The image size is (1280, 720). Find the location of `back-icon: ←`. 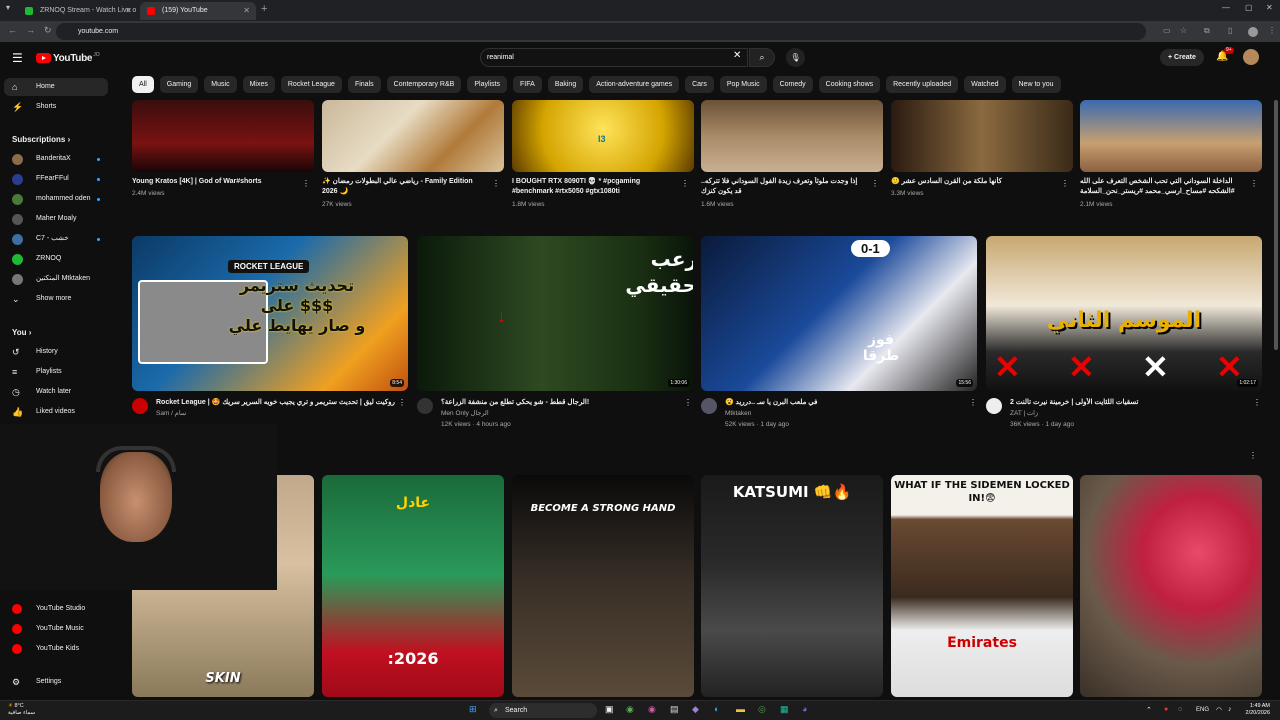

back-icon: ← is located at coordinates (12, 30).